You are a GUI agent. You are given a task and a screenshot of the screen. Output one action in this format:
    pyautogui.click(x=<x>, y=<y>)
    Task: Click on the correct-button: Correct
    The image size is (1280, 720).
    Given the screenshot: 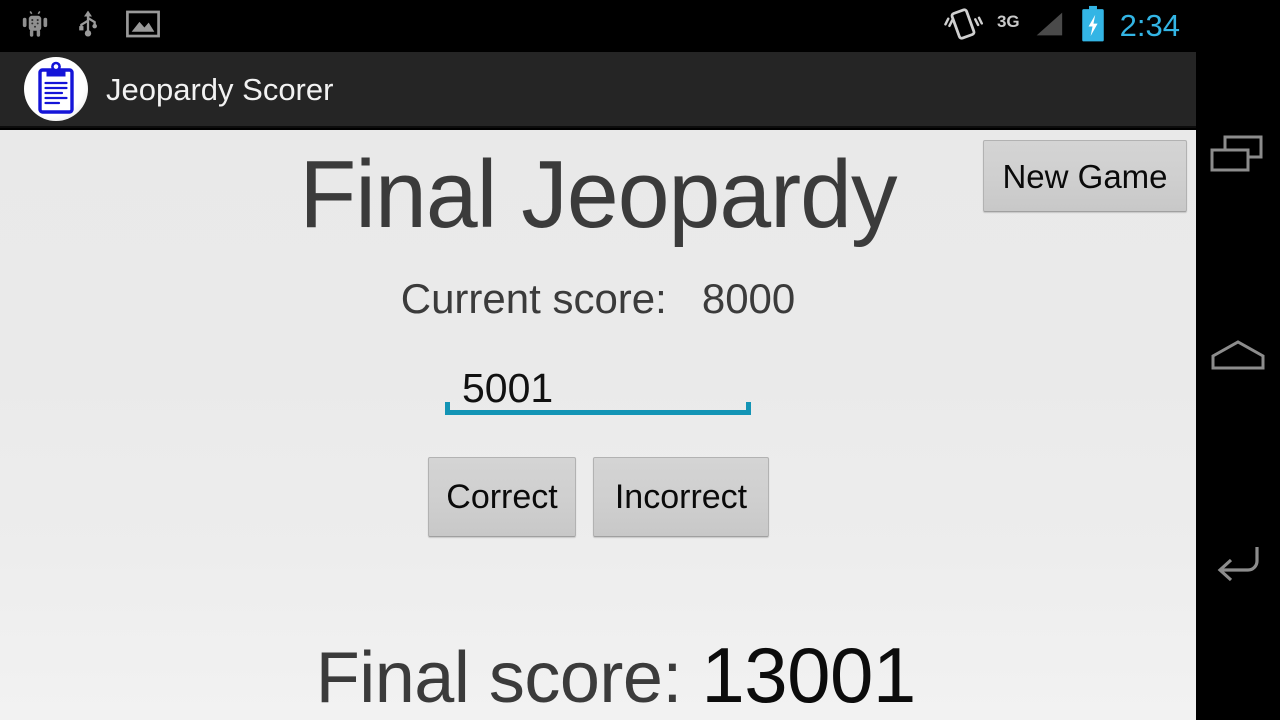 What is the action you would take?
    pyautogui.click(x=502, y=497)
    